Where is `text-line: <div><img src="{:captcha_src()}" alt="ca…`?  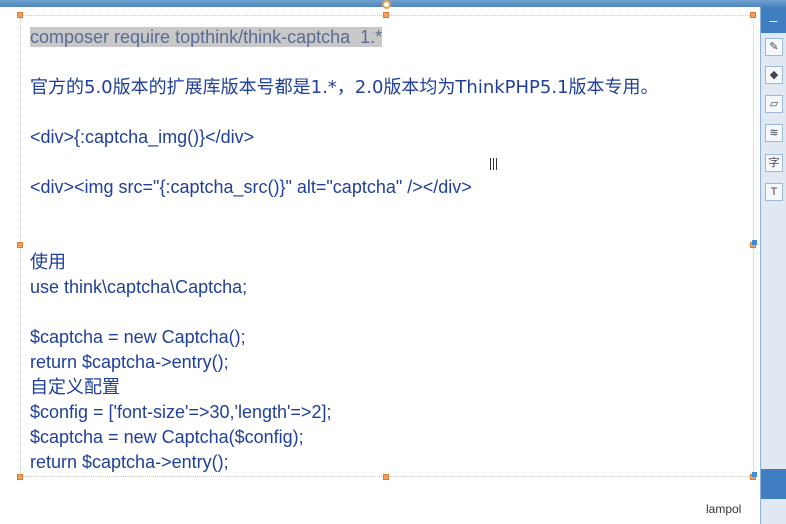 text-line: <div><img src="{:captcha_src()}" alt="ca… is located at coordinates (251, 187).